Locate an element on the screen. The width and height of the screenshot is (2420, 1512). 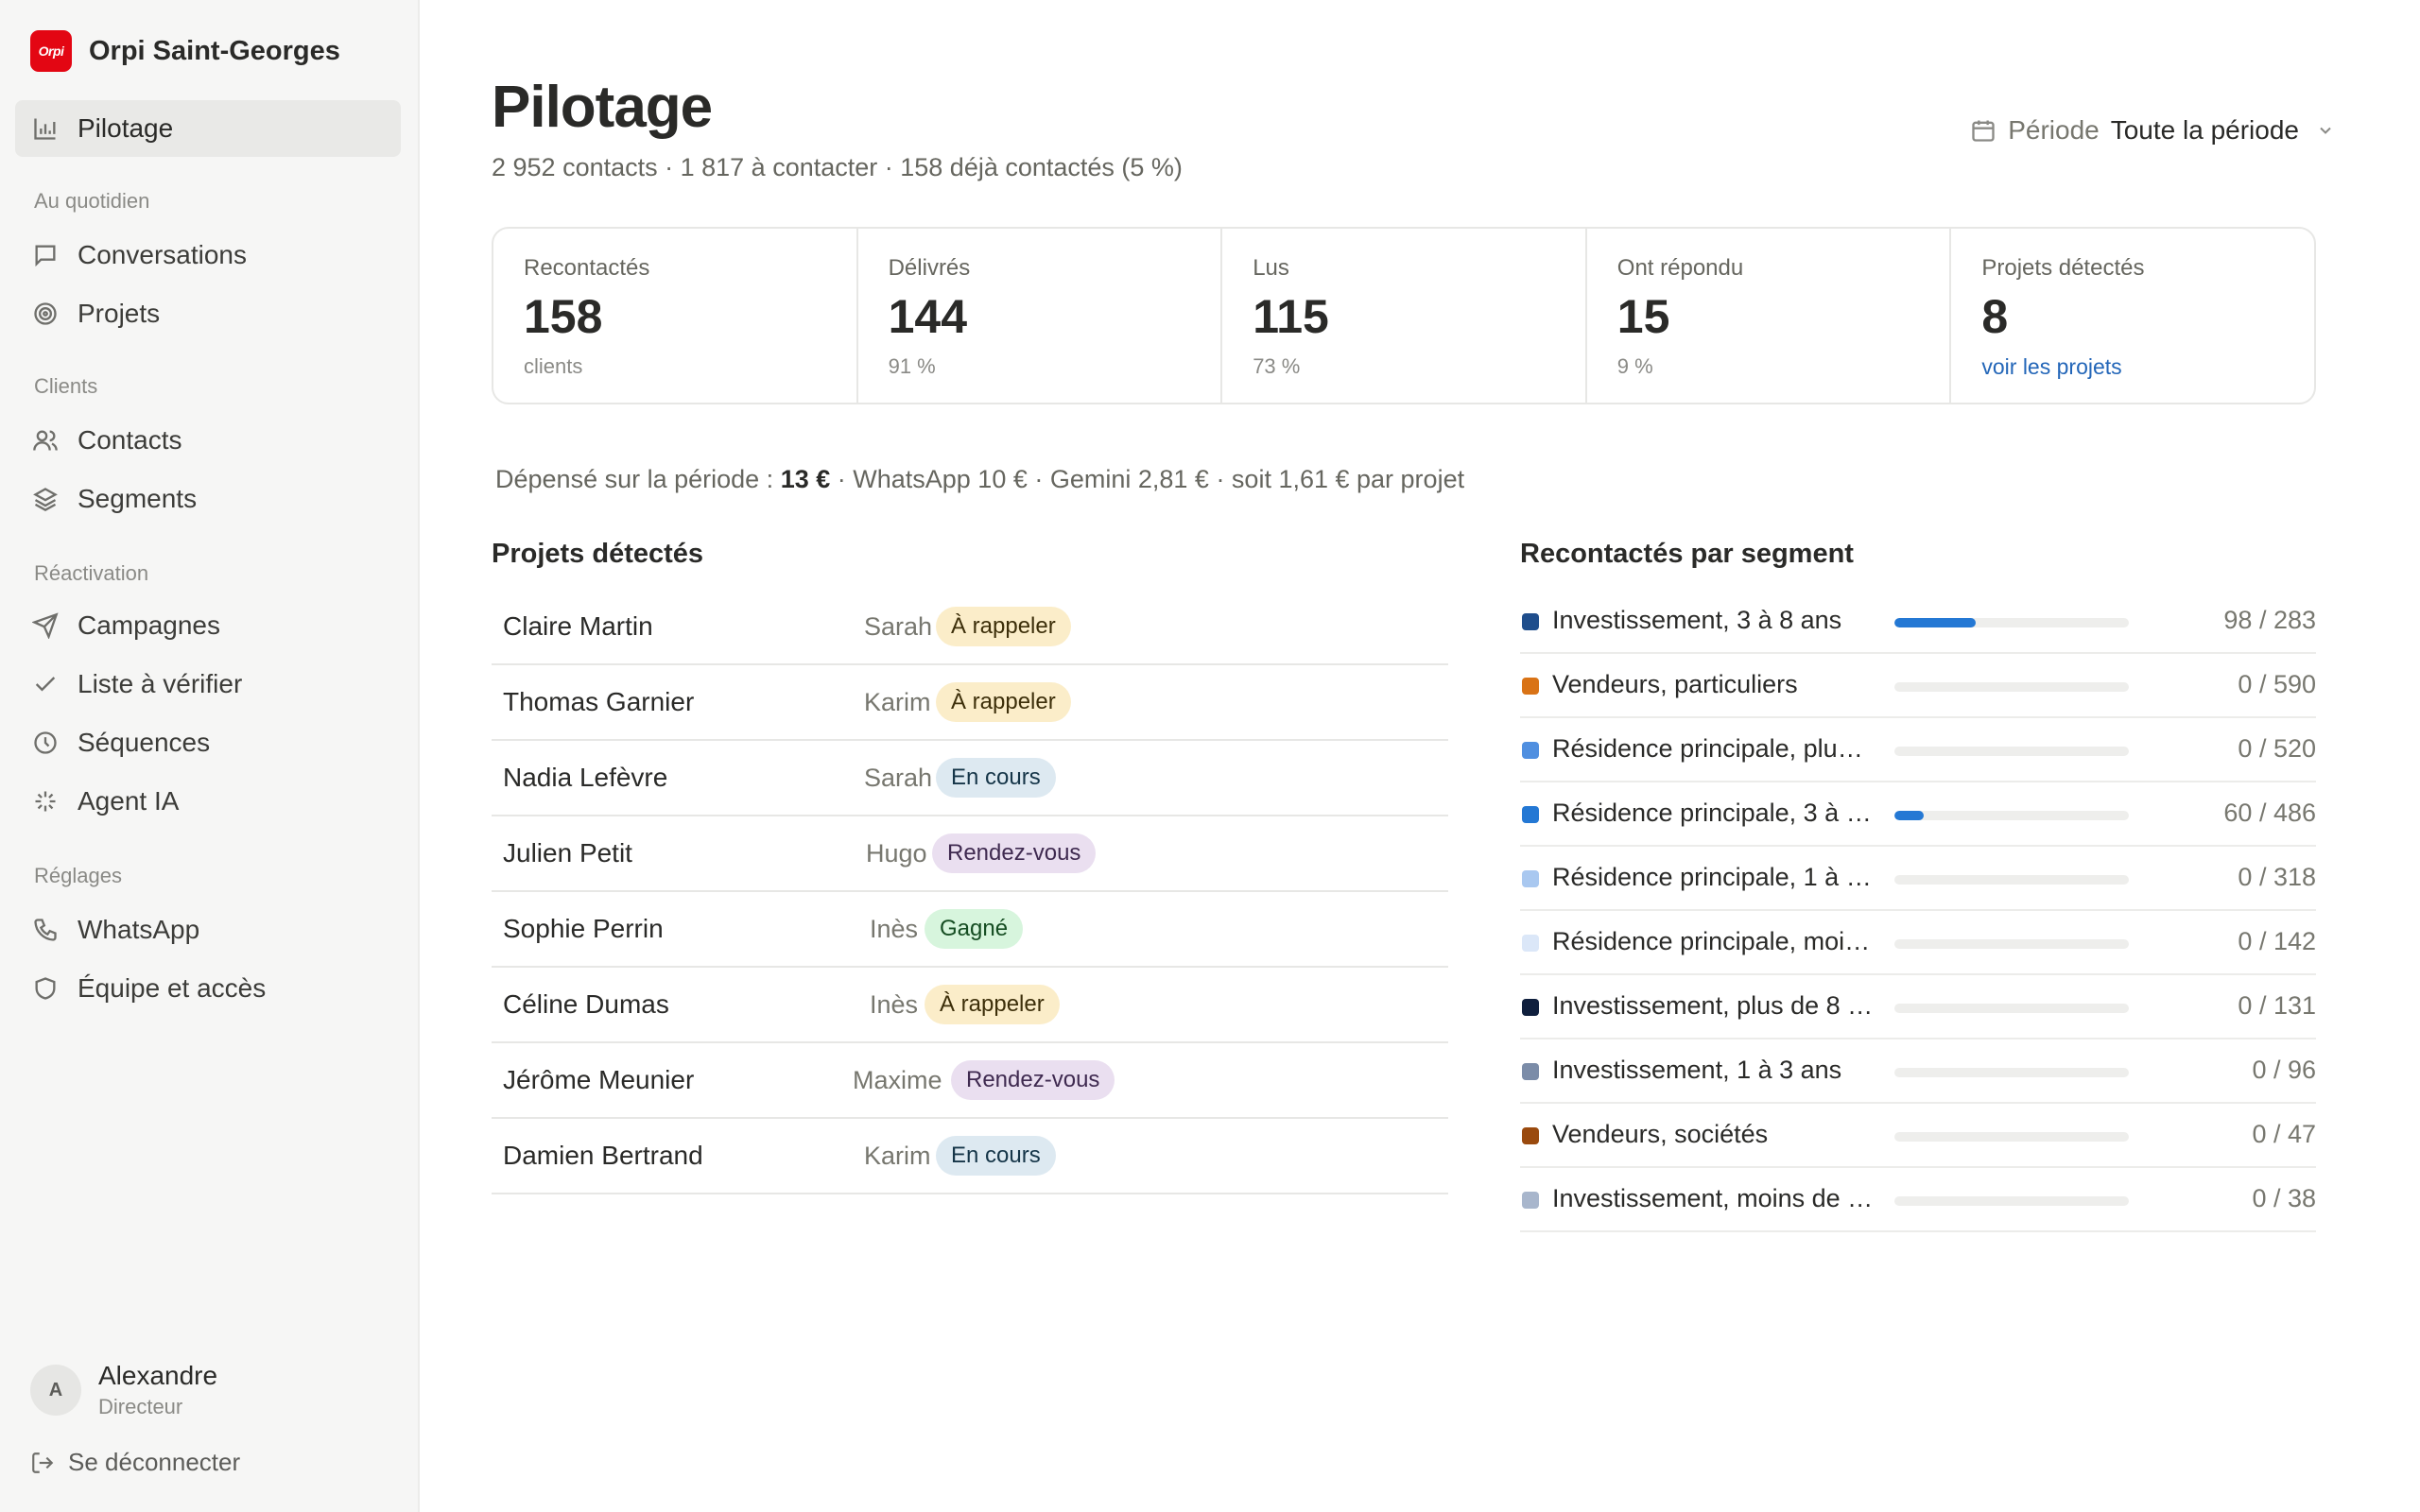
stat-recontactes: Recontactés 158 clients is located at coordinates (675, 316).